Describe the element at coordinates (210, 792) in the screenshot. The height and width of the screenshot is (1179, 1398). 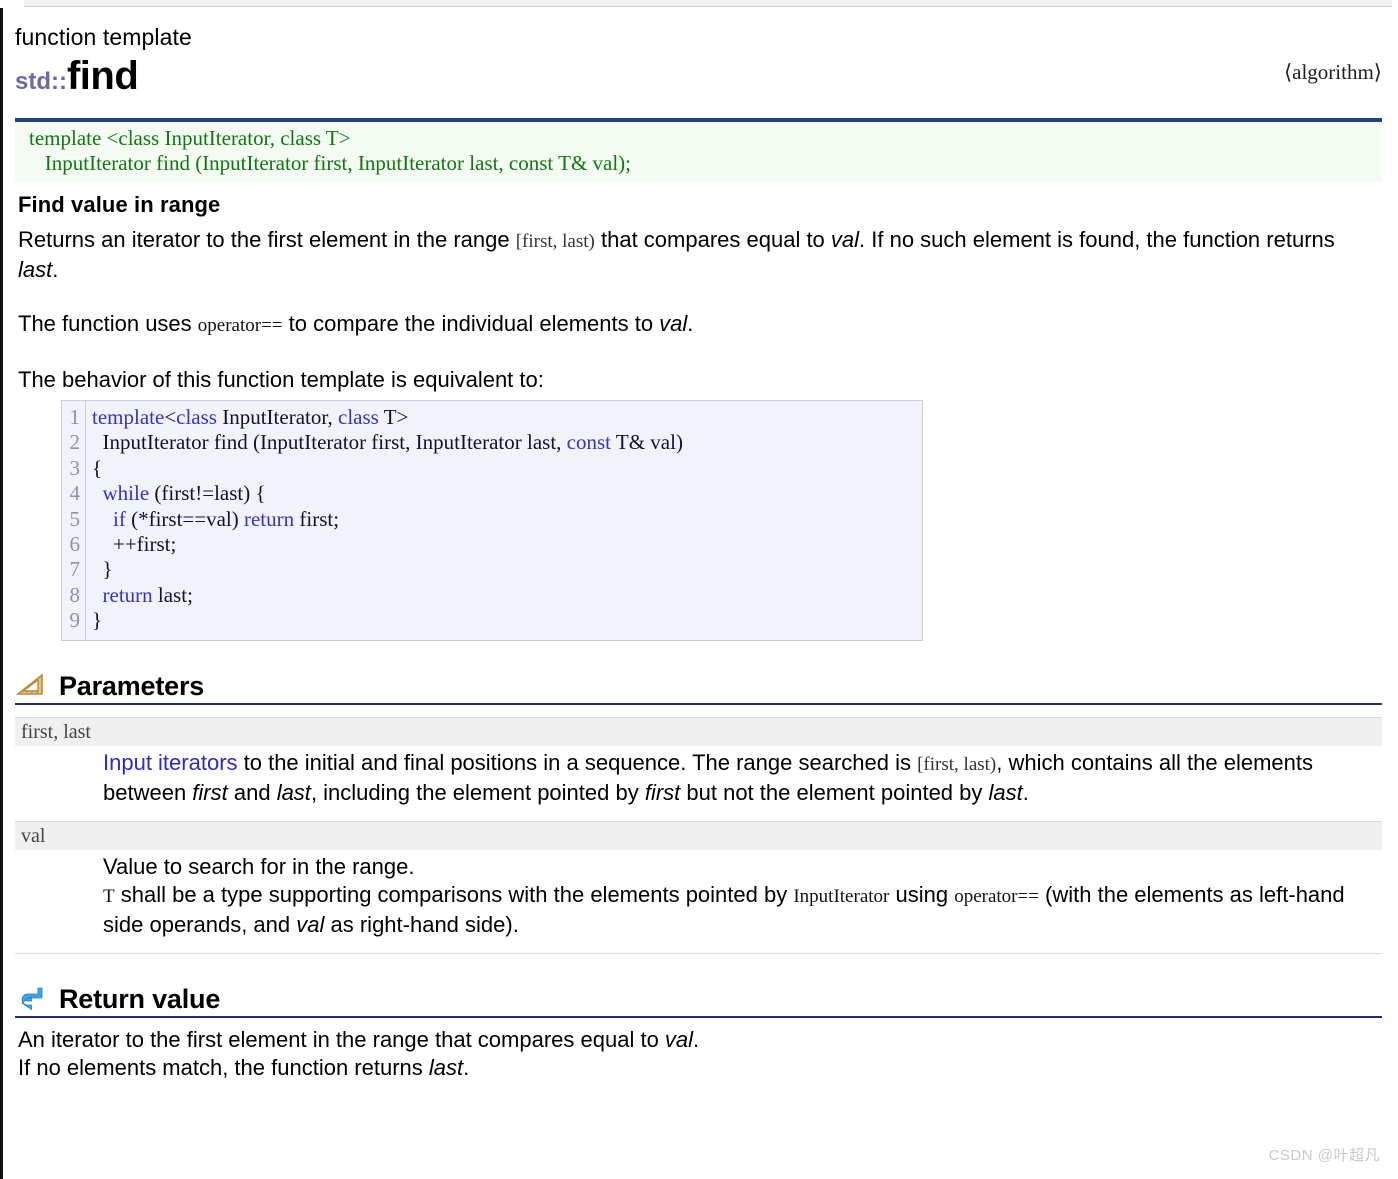
I see `p0-italic-first-1: first` at that location.